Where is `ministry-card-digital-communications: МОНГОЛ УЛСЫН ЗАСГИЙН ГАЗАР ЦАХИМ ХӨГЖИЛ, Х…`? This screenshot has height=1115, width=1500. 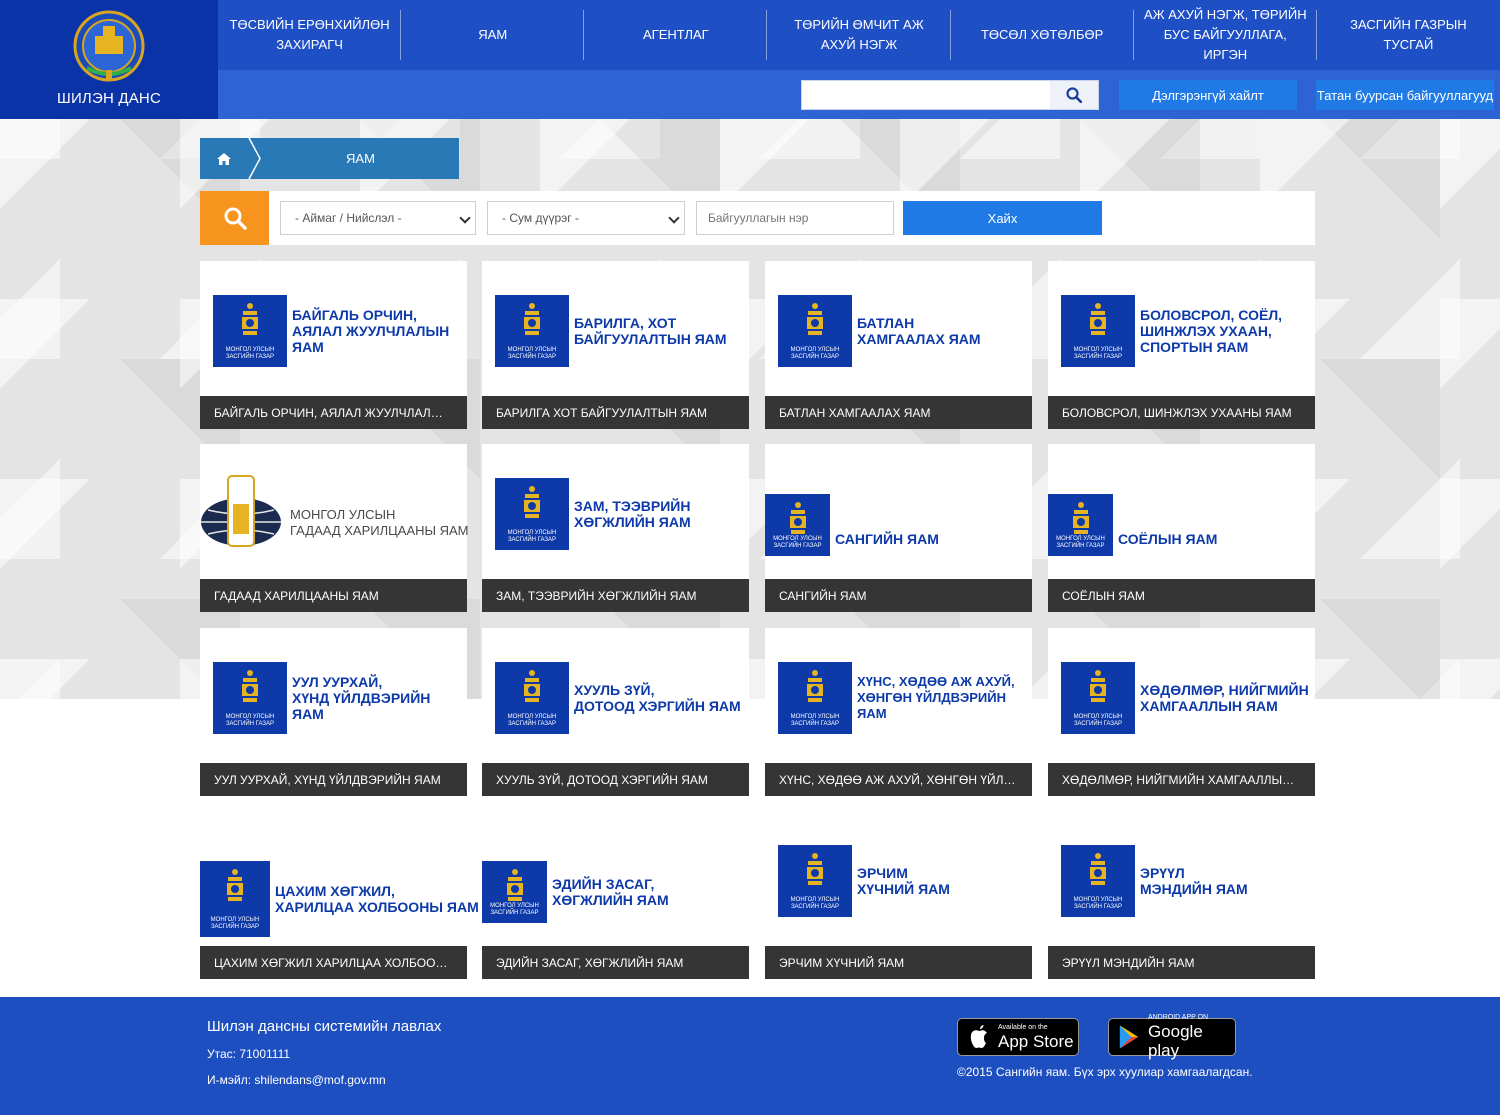 ministry-card-digital-communications: МОНГОЛ УЛСЫН ЗАСГИЙН ГАЗАР ЦАХИМ ХӨГЖИЛ, Х… is located at coordinates (339, 895).